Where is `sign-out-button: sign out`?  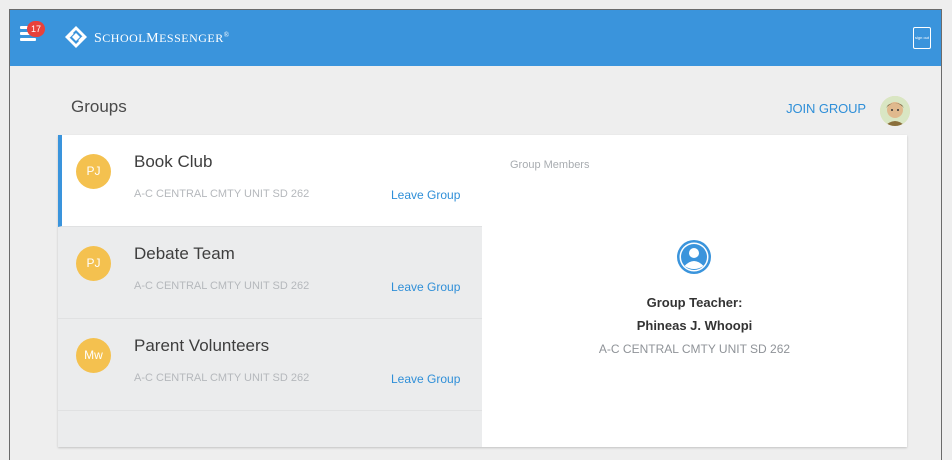 sign-out-button: sign out is located at coordinates (922, 38).